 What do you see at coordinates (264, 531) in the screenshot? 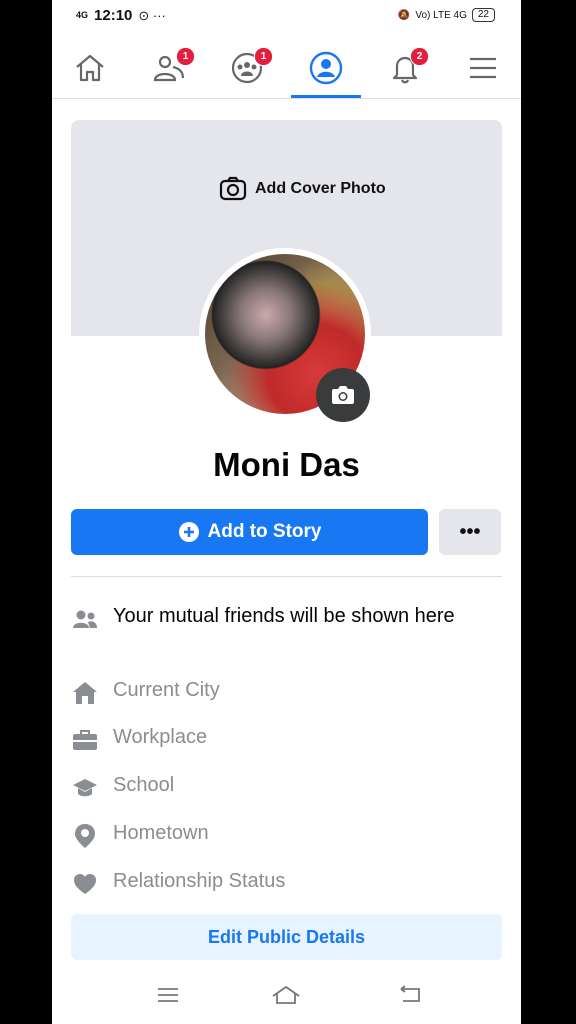
I see `add-to-story-label: Add to Story` at bounding box center [264, 531].